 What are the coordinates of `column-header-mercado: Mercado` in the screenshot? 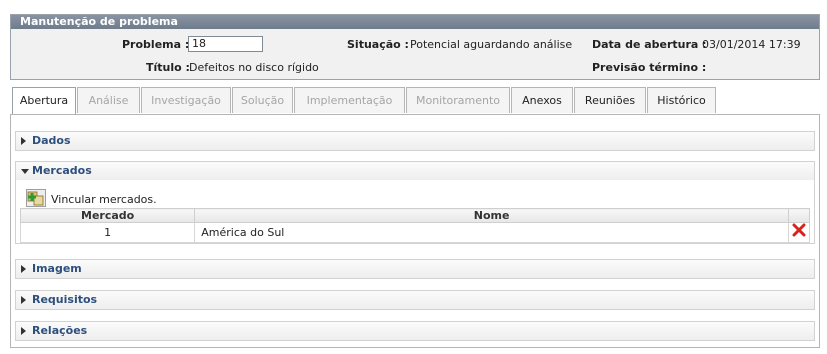 It's located at (107, 215).